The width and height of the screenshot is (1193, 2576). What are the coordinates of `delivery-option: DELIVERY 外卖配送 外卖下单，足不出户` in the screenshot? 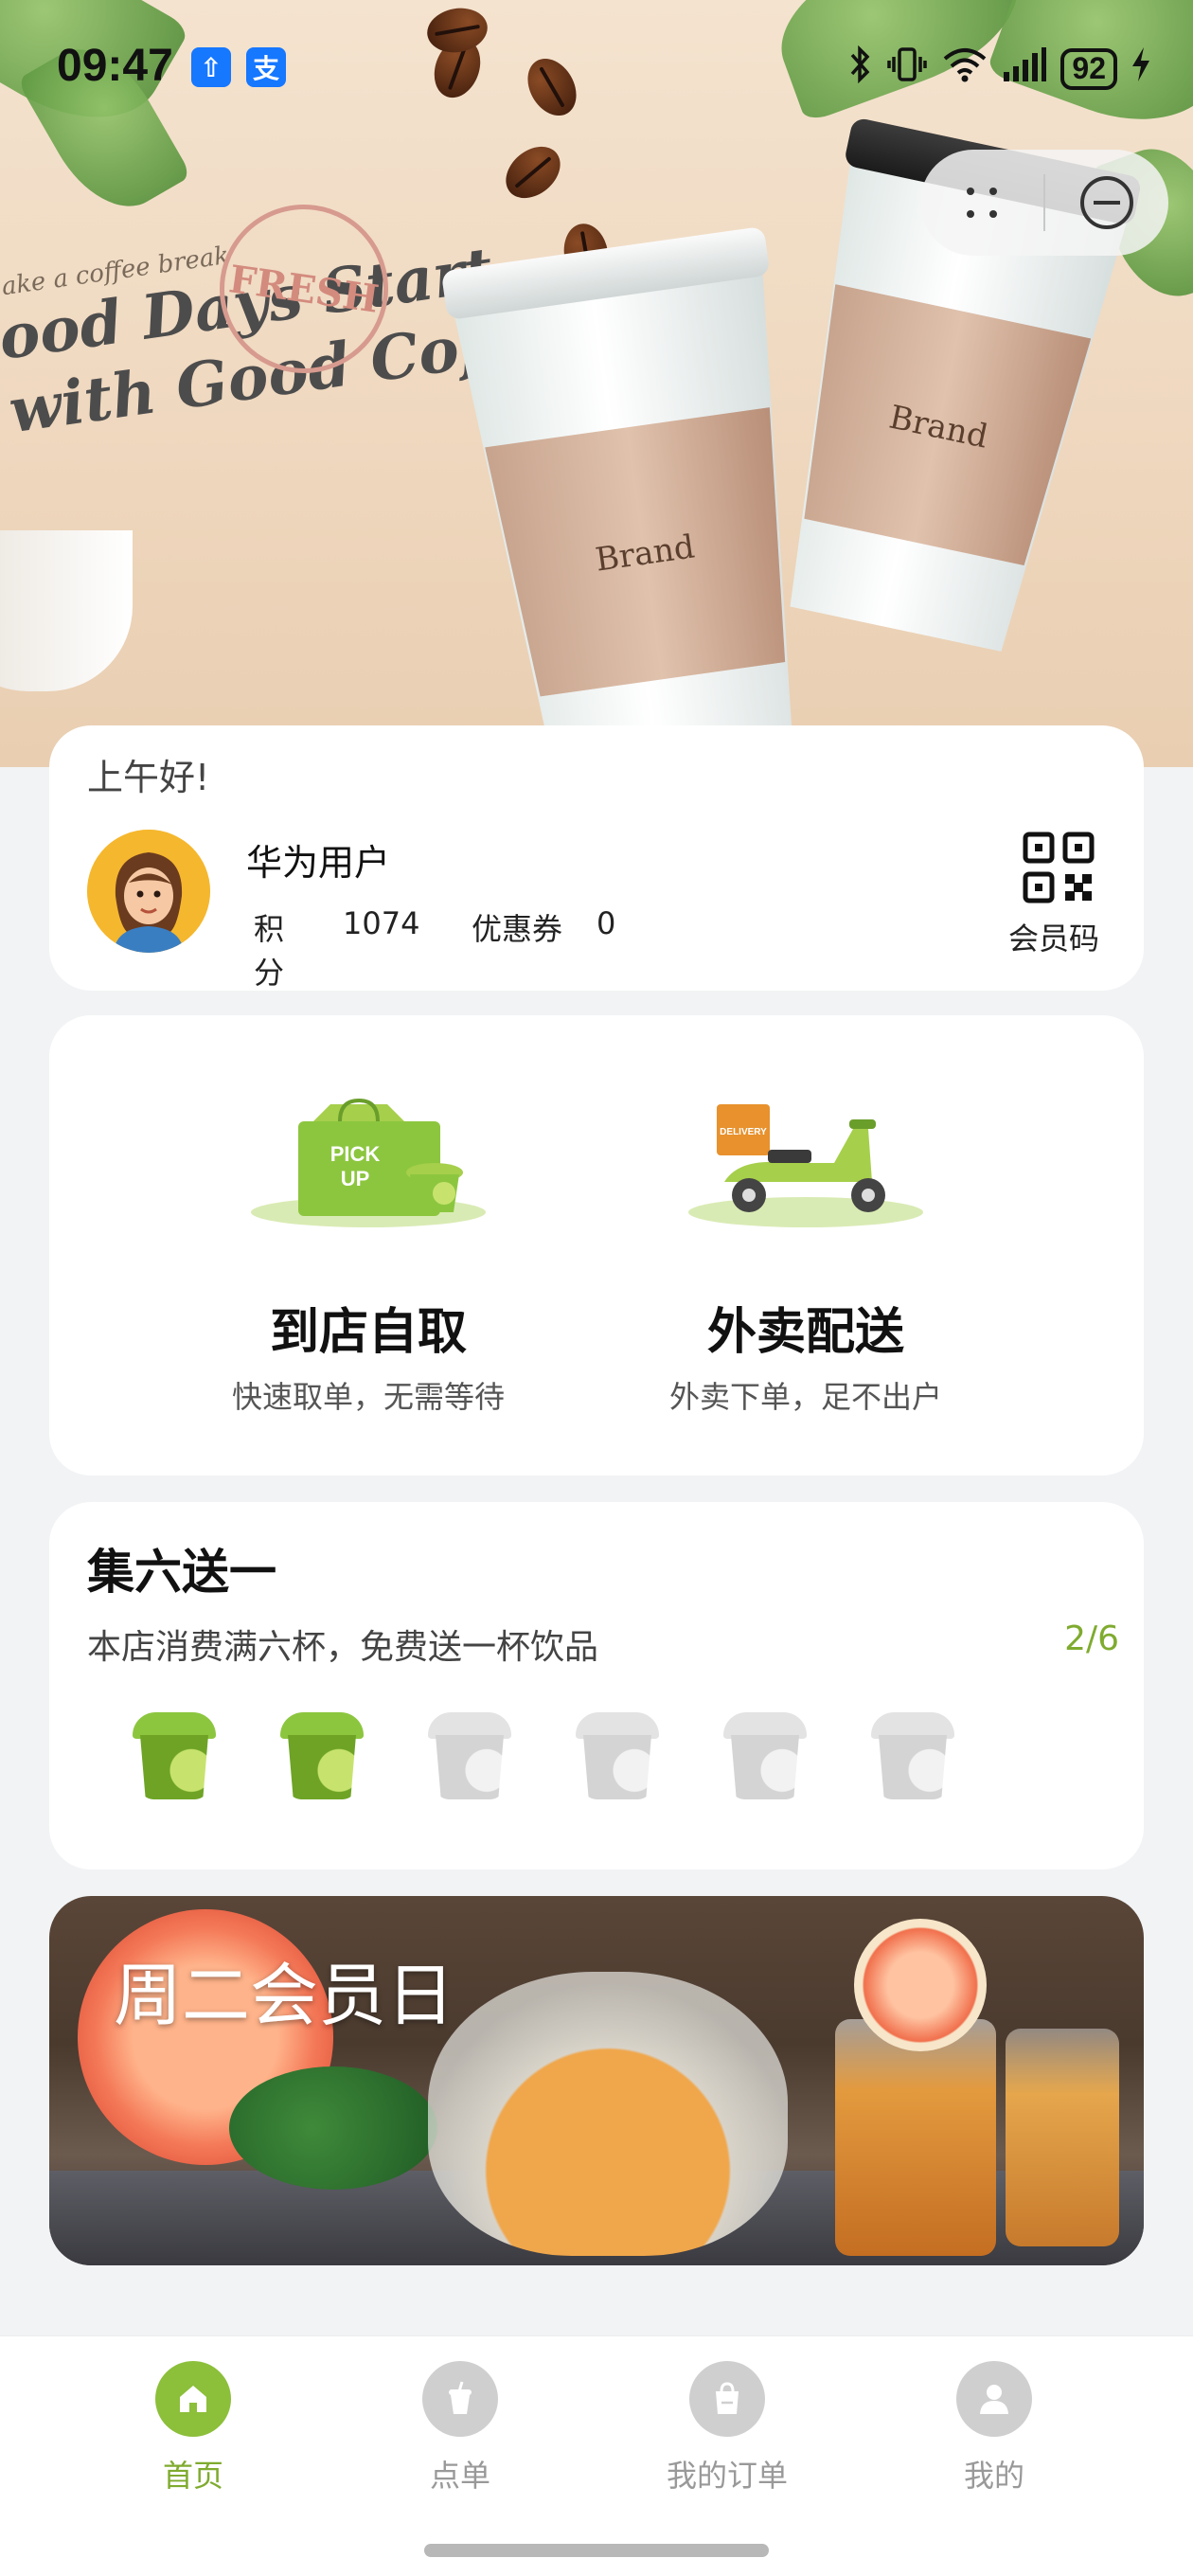 It's located at (806, 1245).